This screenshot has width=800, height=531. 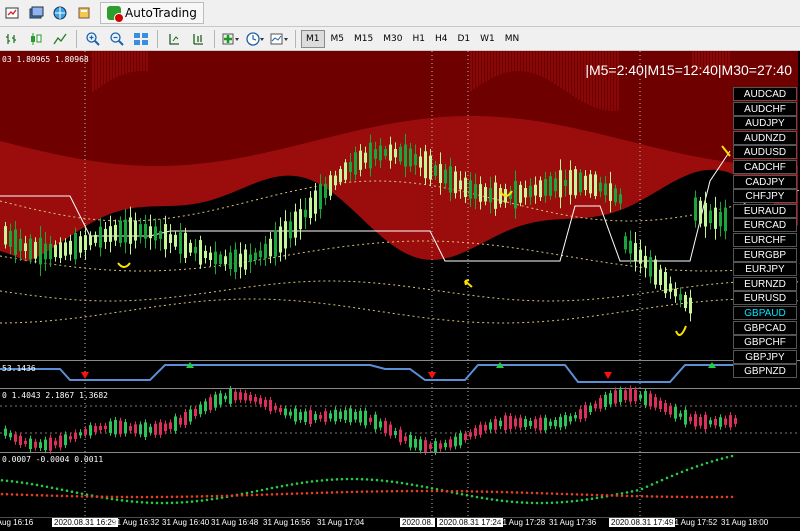 What do you see at coordinates (765, 371) in the screenshot?
I see `symbol-item: GBPNZD` at bounding box center [765, 371].